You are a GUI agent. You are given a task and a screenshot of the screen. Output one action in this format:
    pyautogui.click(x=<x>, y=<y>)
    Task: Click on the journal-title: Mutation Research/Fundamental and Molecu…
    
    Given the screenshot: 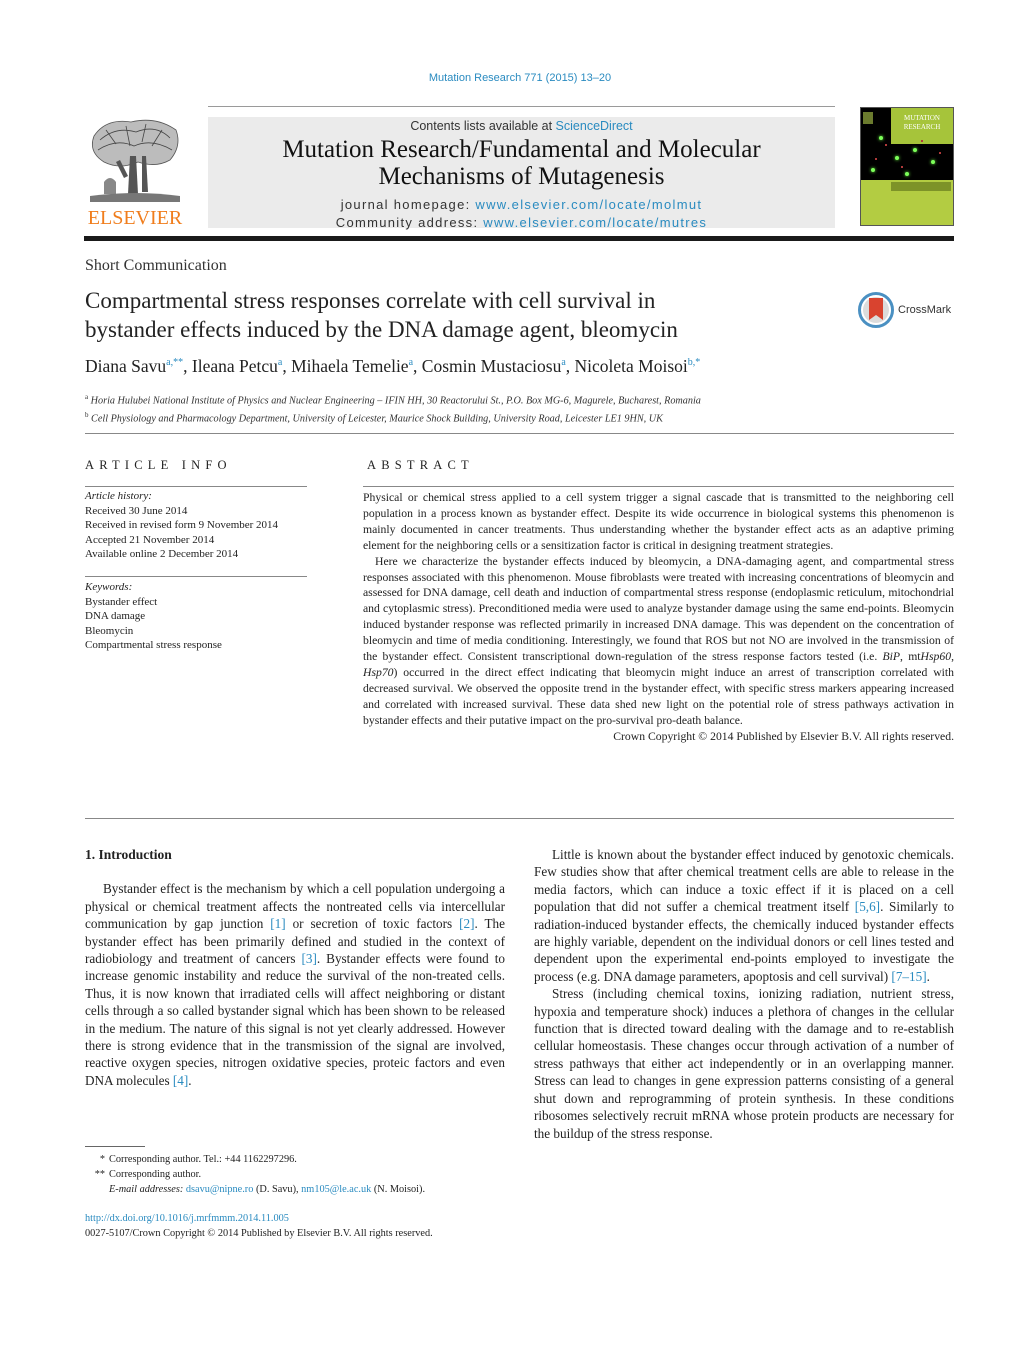 What is the action you would take?
    pyautogui.click(x=521, y=163)
    